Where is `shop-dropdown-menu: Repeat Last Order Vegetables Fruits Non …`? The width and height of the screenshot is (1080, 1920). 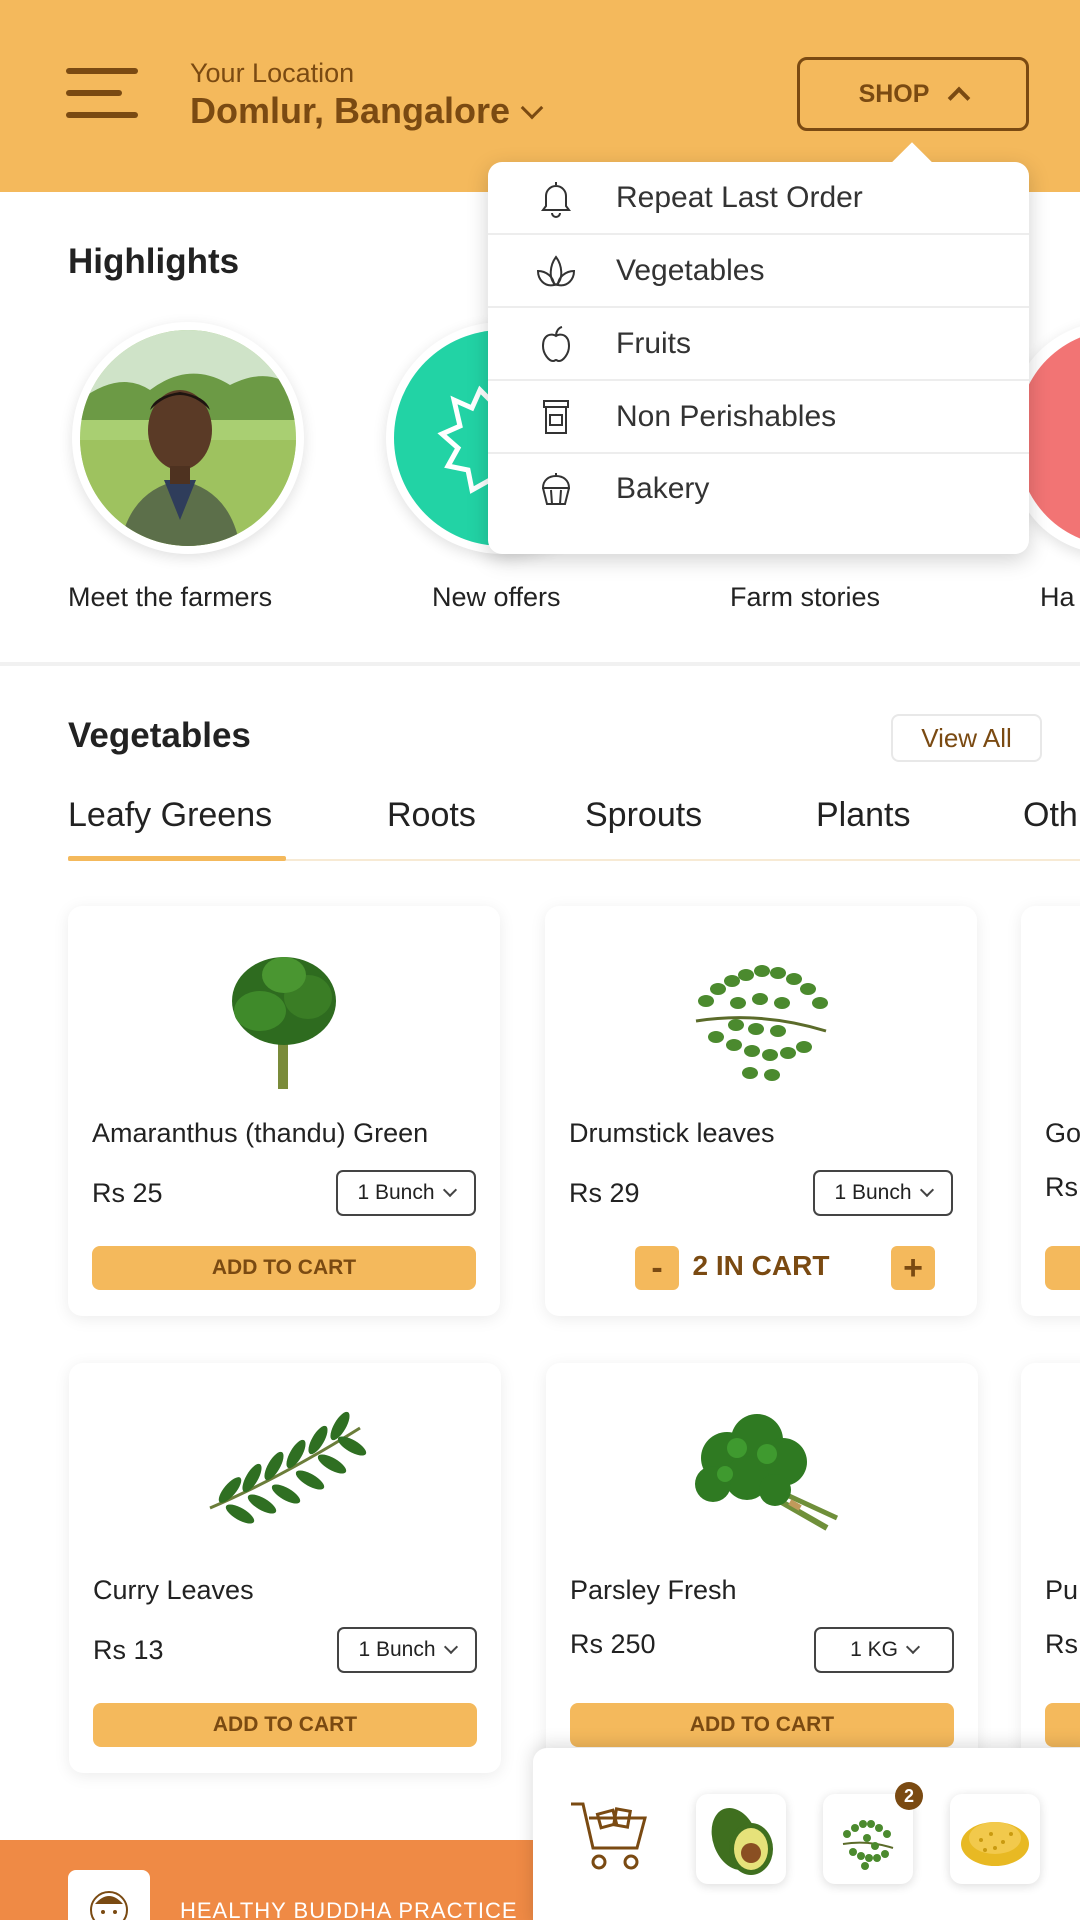 shop-dropdown-menu: Repeat Last Order Vegetables Fruits Non … is located at coordinates (758, 348).